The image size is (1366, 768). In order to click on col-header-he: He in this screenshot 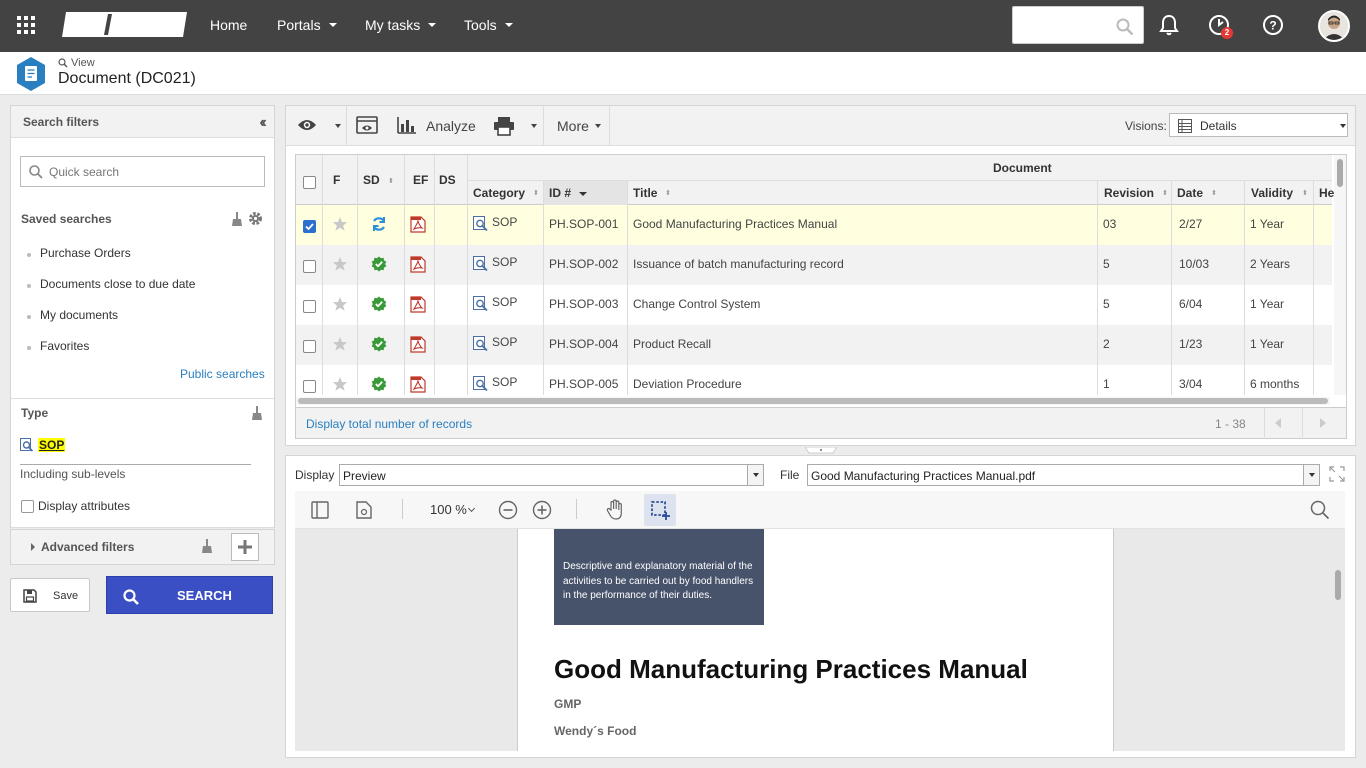, I will do `click(1326, 193)`.